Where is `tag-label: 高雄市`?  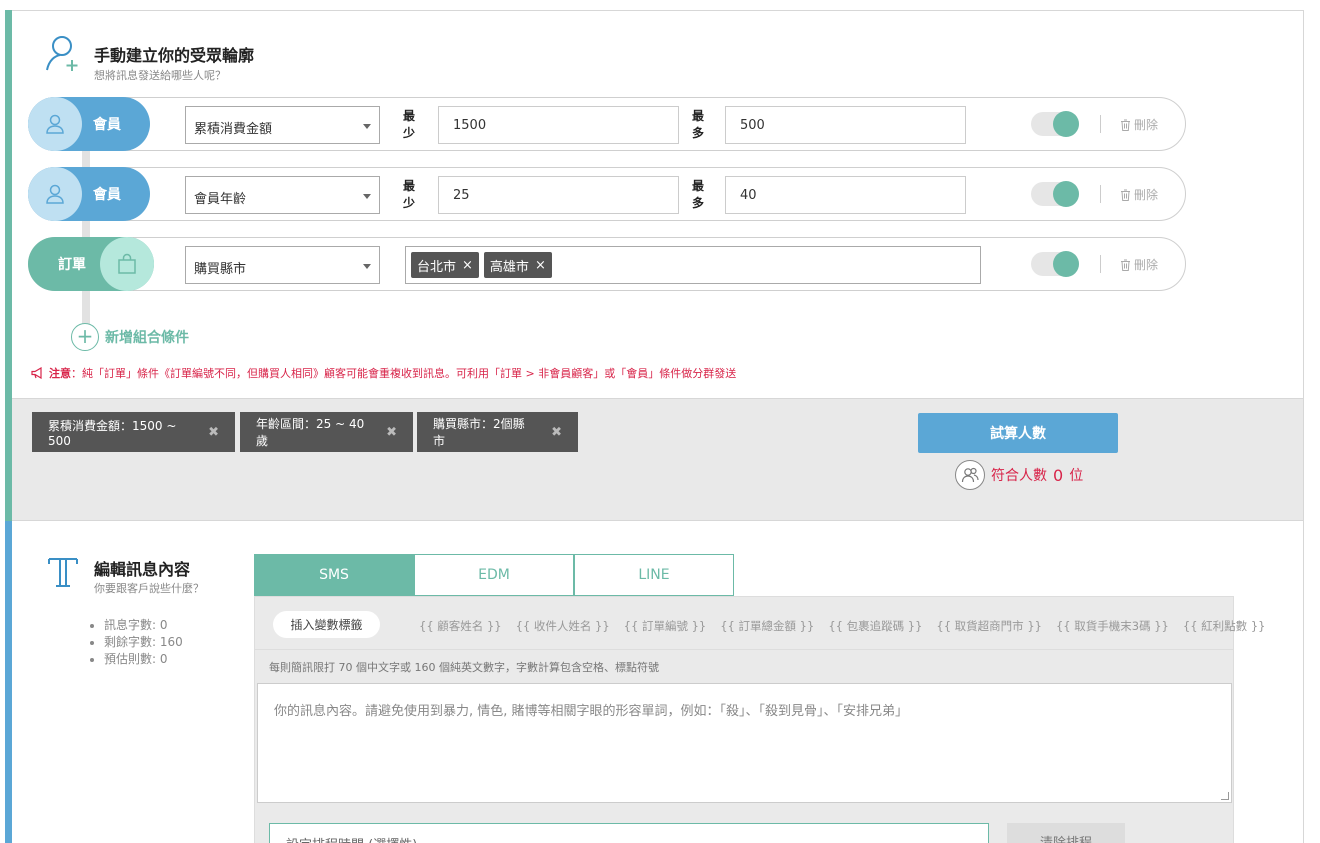
tag-label: 高雄市 is located at coordinates (509, 267).